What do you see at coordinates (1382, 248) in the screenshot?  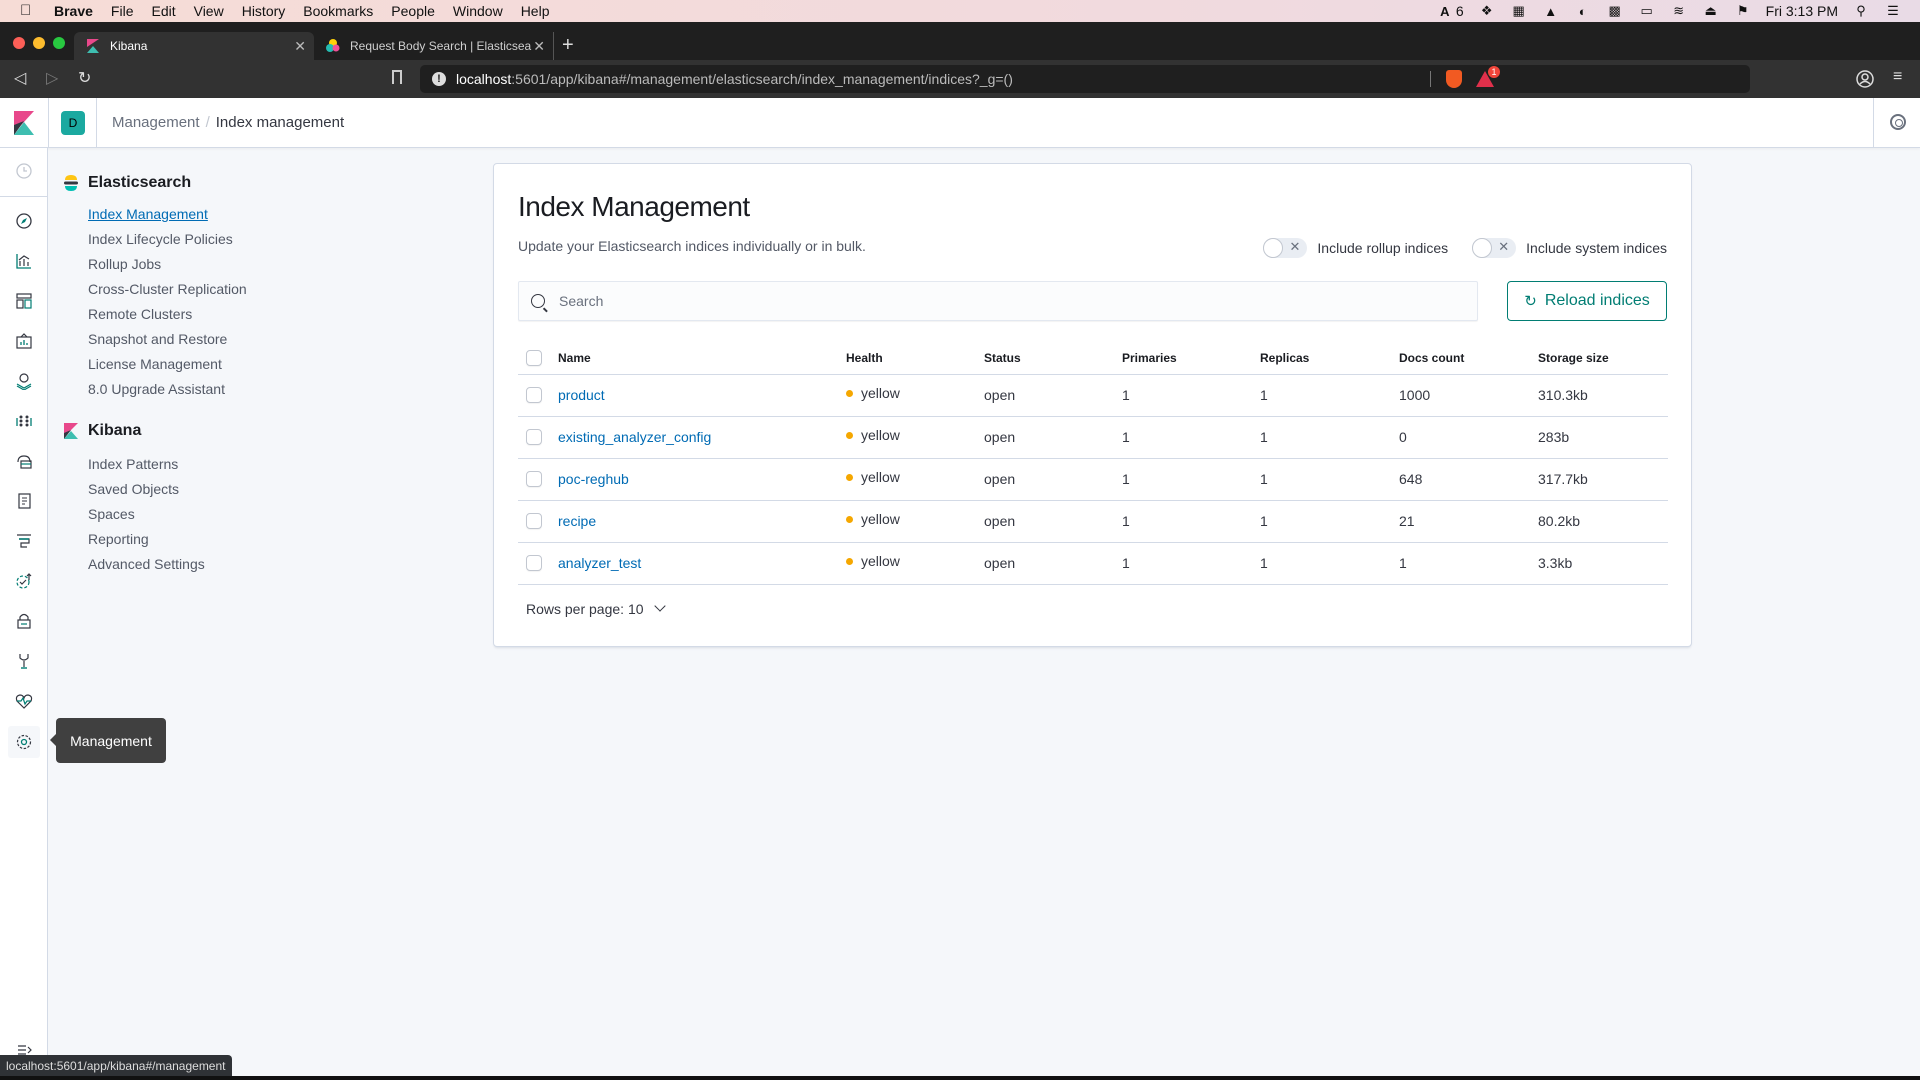 I see `include-rollup-label: Include rollup indices` at bounding box center [1382, 248].